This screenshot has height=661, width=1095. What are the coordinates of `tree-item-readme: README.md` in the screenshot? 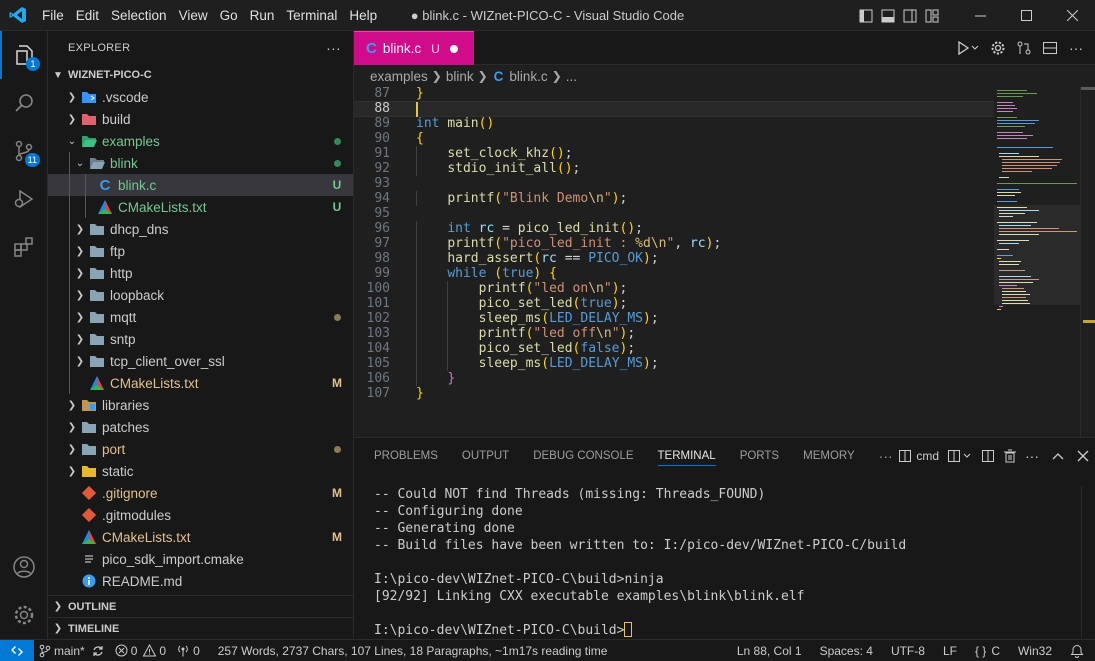 It's located at (200, 581).